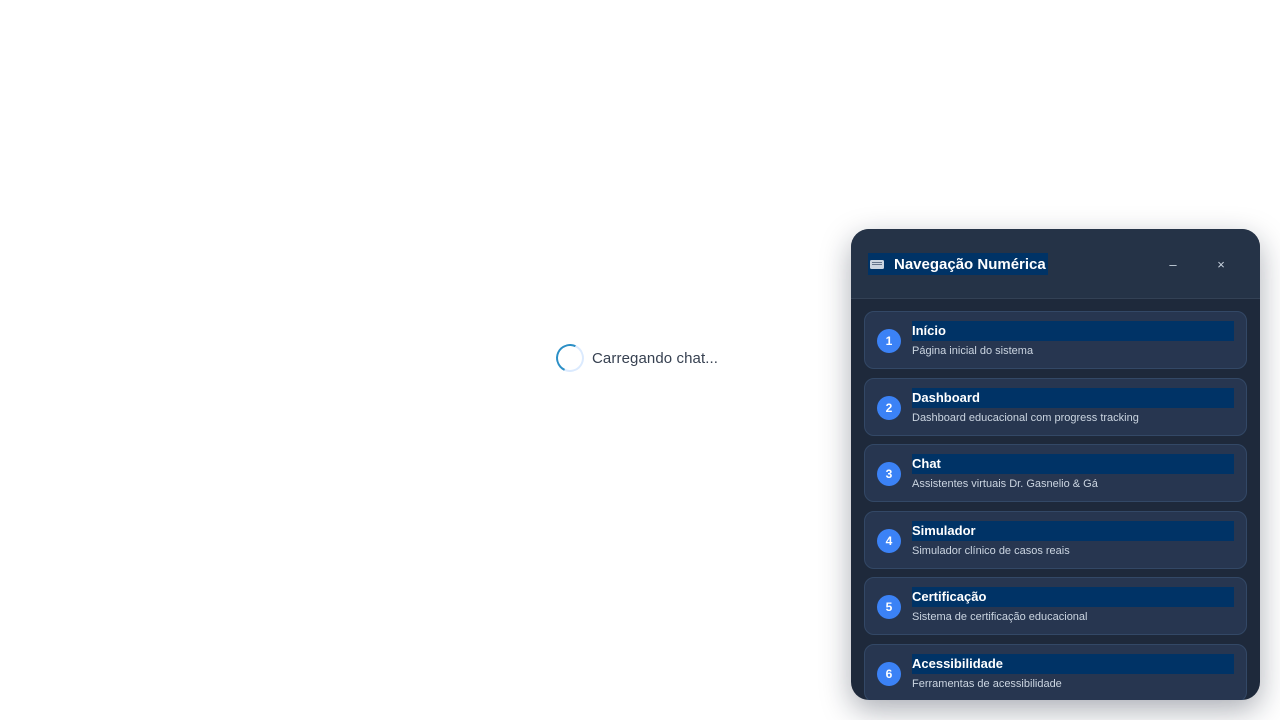 The image size is (1280, 720). Describe the element at coordinates (1173, 264) in the screenshot. I see `minimize-button: –` at that location.